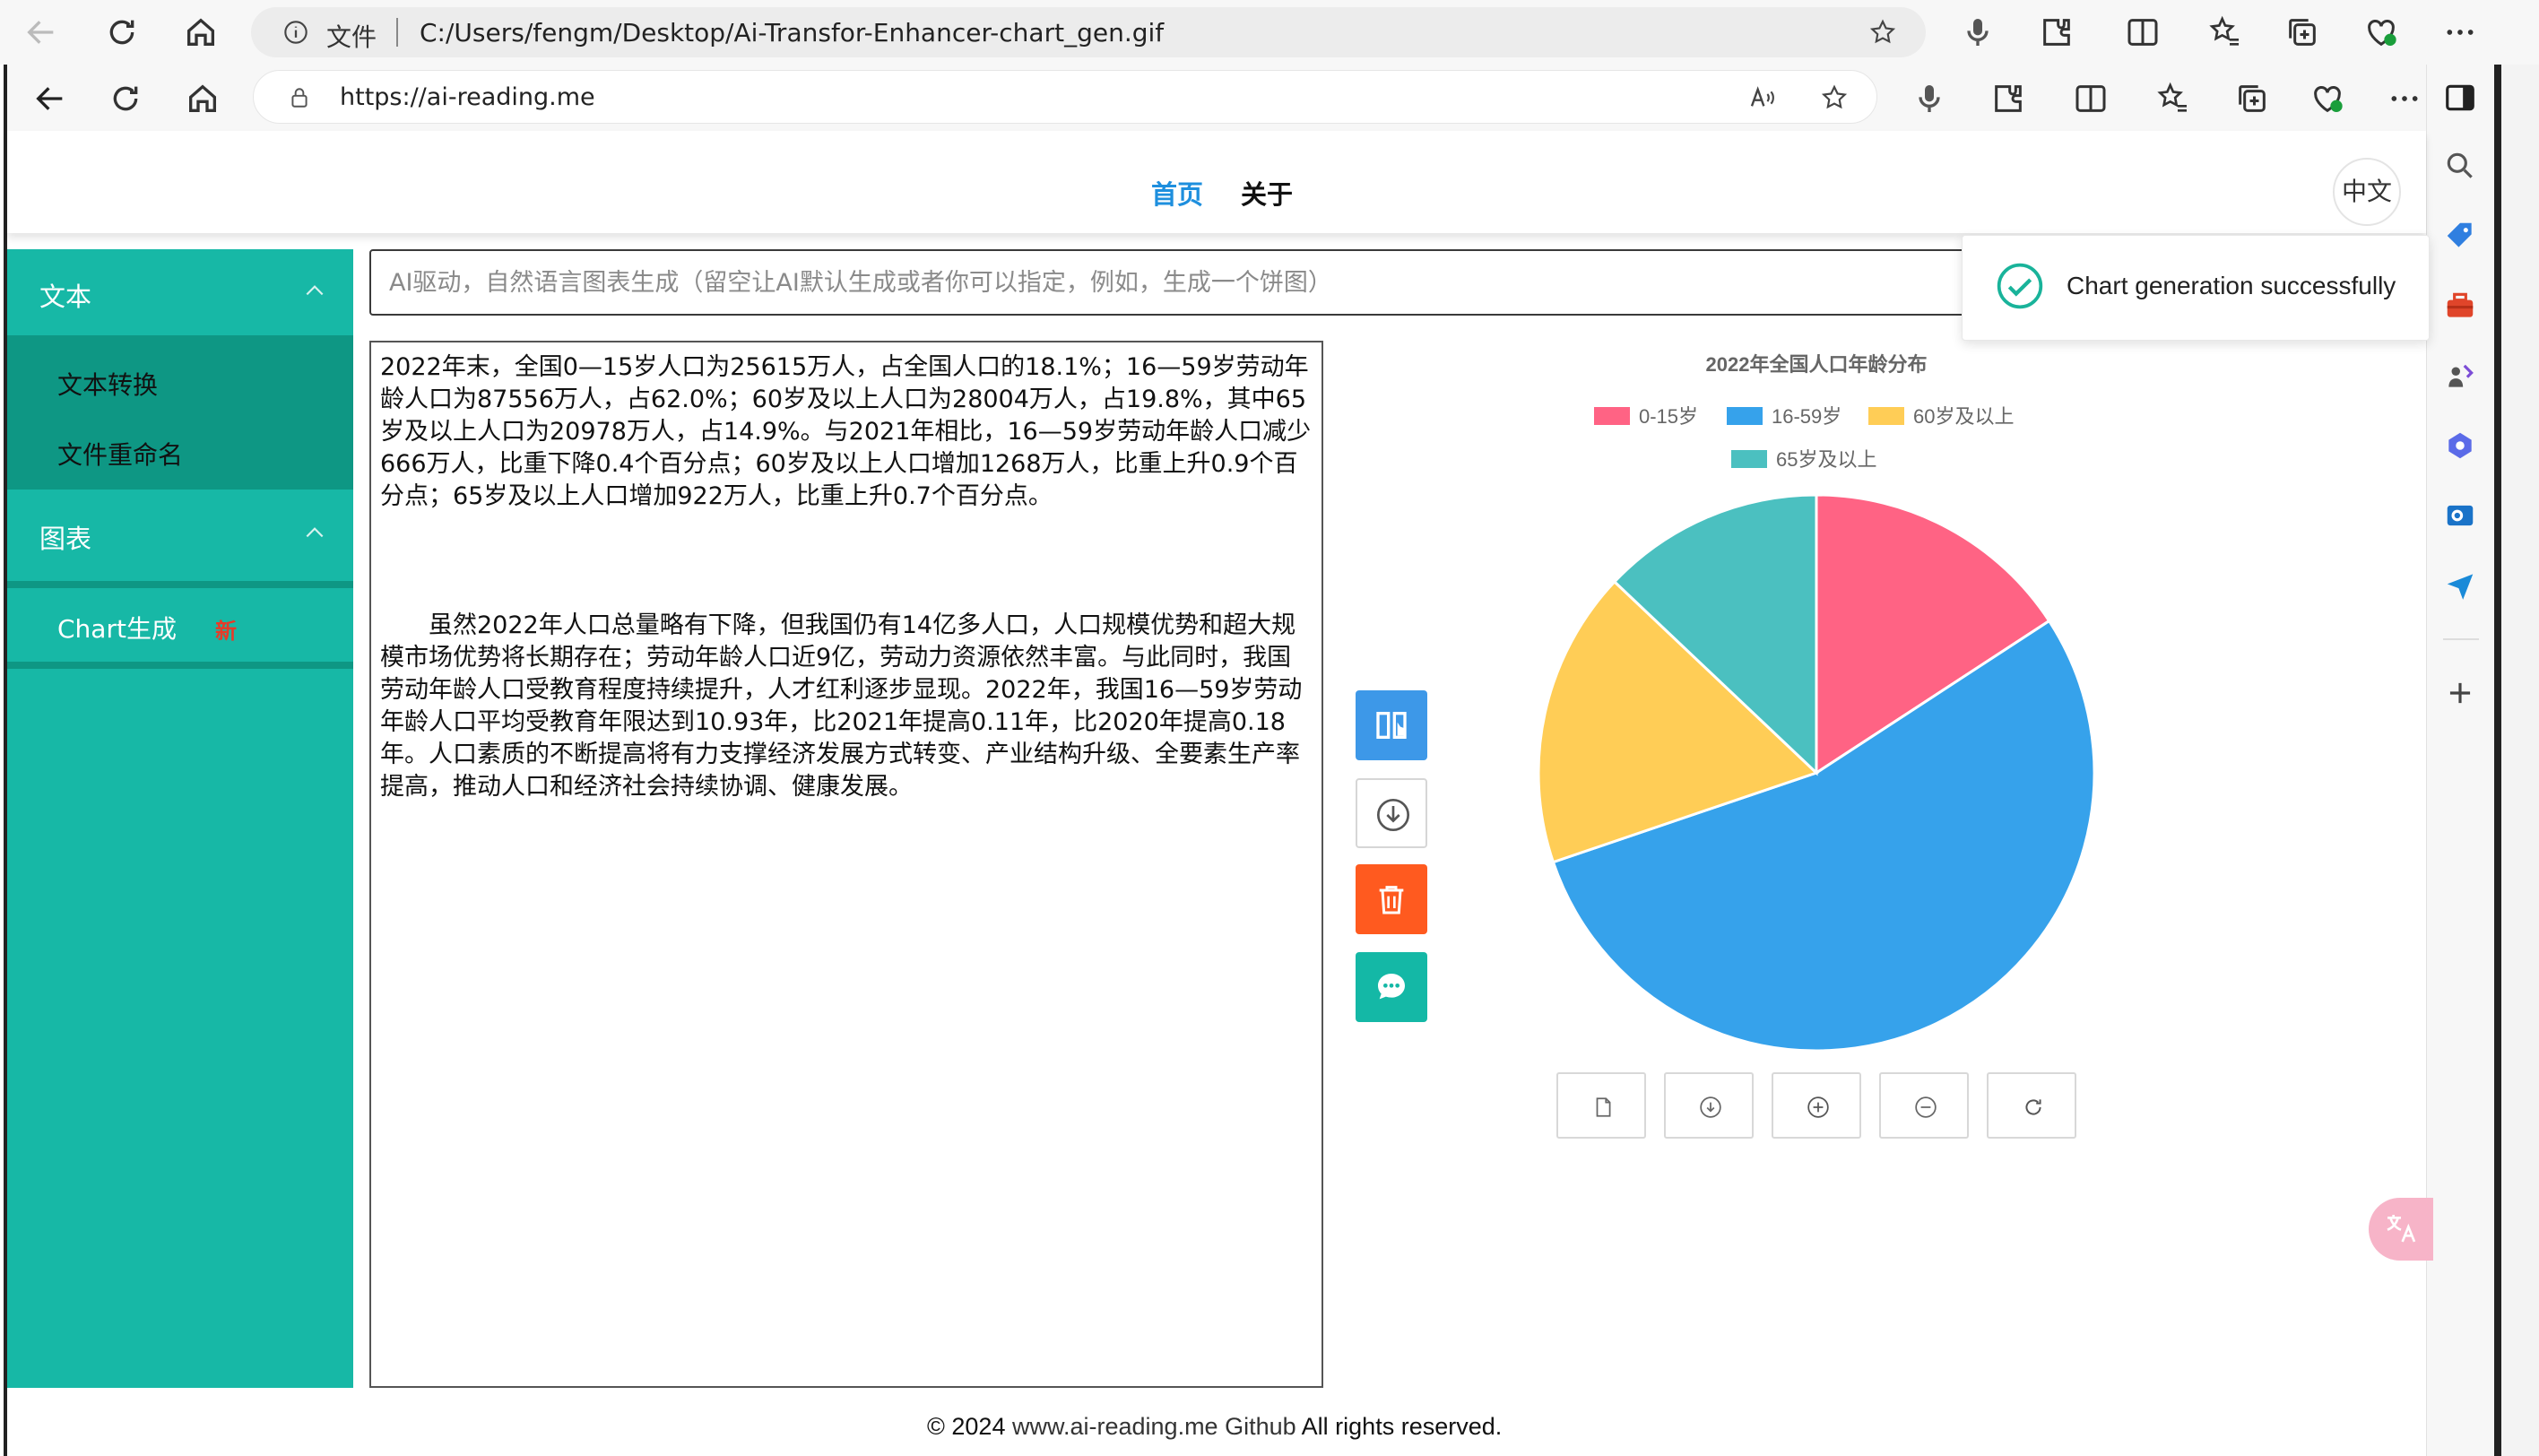 This screenshot has width=2539, height=1456. What do you see at coordinates (846, 561) in the screenshot?
I see `blank-lines` at bounding box center [846, 561].